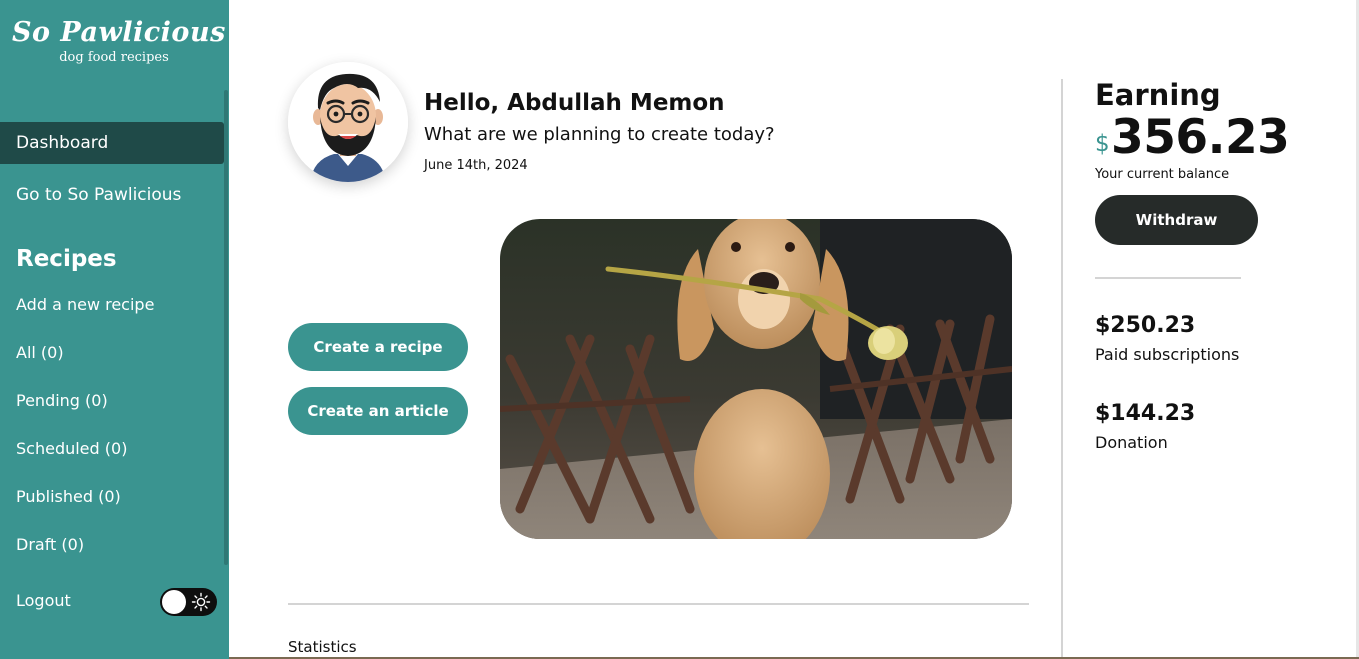 Image resolution: width=1359 pixels, height=659 pixels. I want to click on sidebar-item-published: Published (0), so click(68, 496).